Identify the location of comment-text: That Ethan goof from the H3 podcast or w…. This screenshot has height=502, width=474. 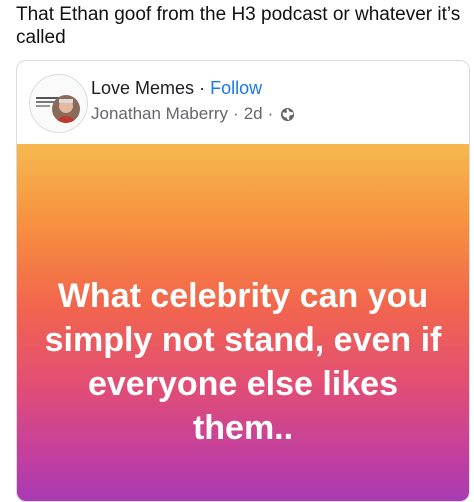
(238, 26).